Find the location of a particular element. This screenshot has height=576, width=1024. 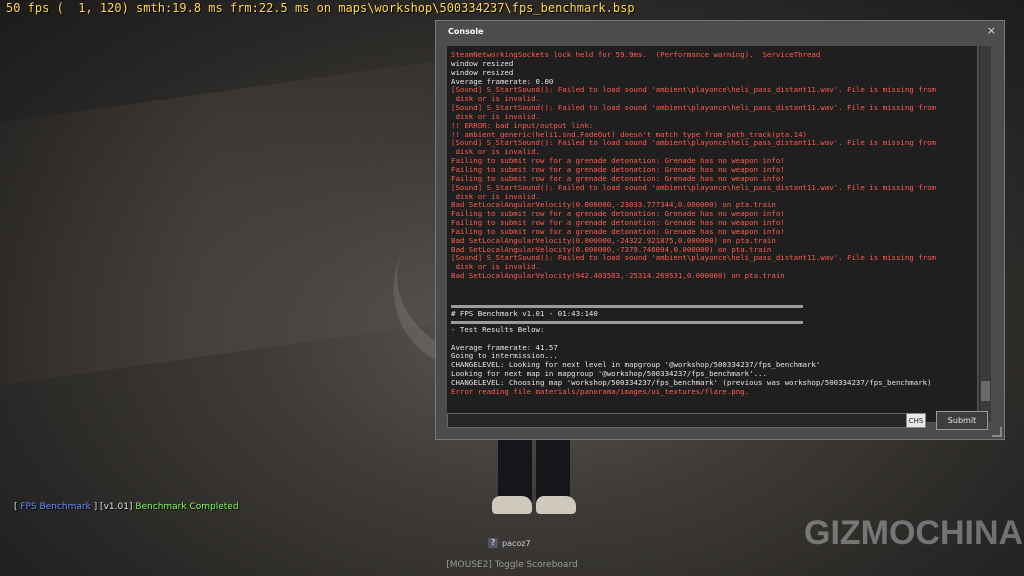

scrollbar-thumb is located at coordinates (985, 391).